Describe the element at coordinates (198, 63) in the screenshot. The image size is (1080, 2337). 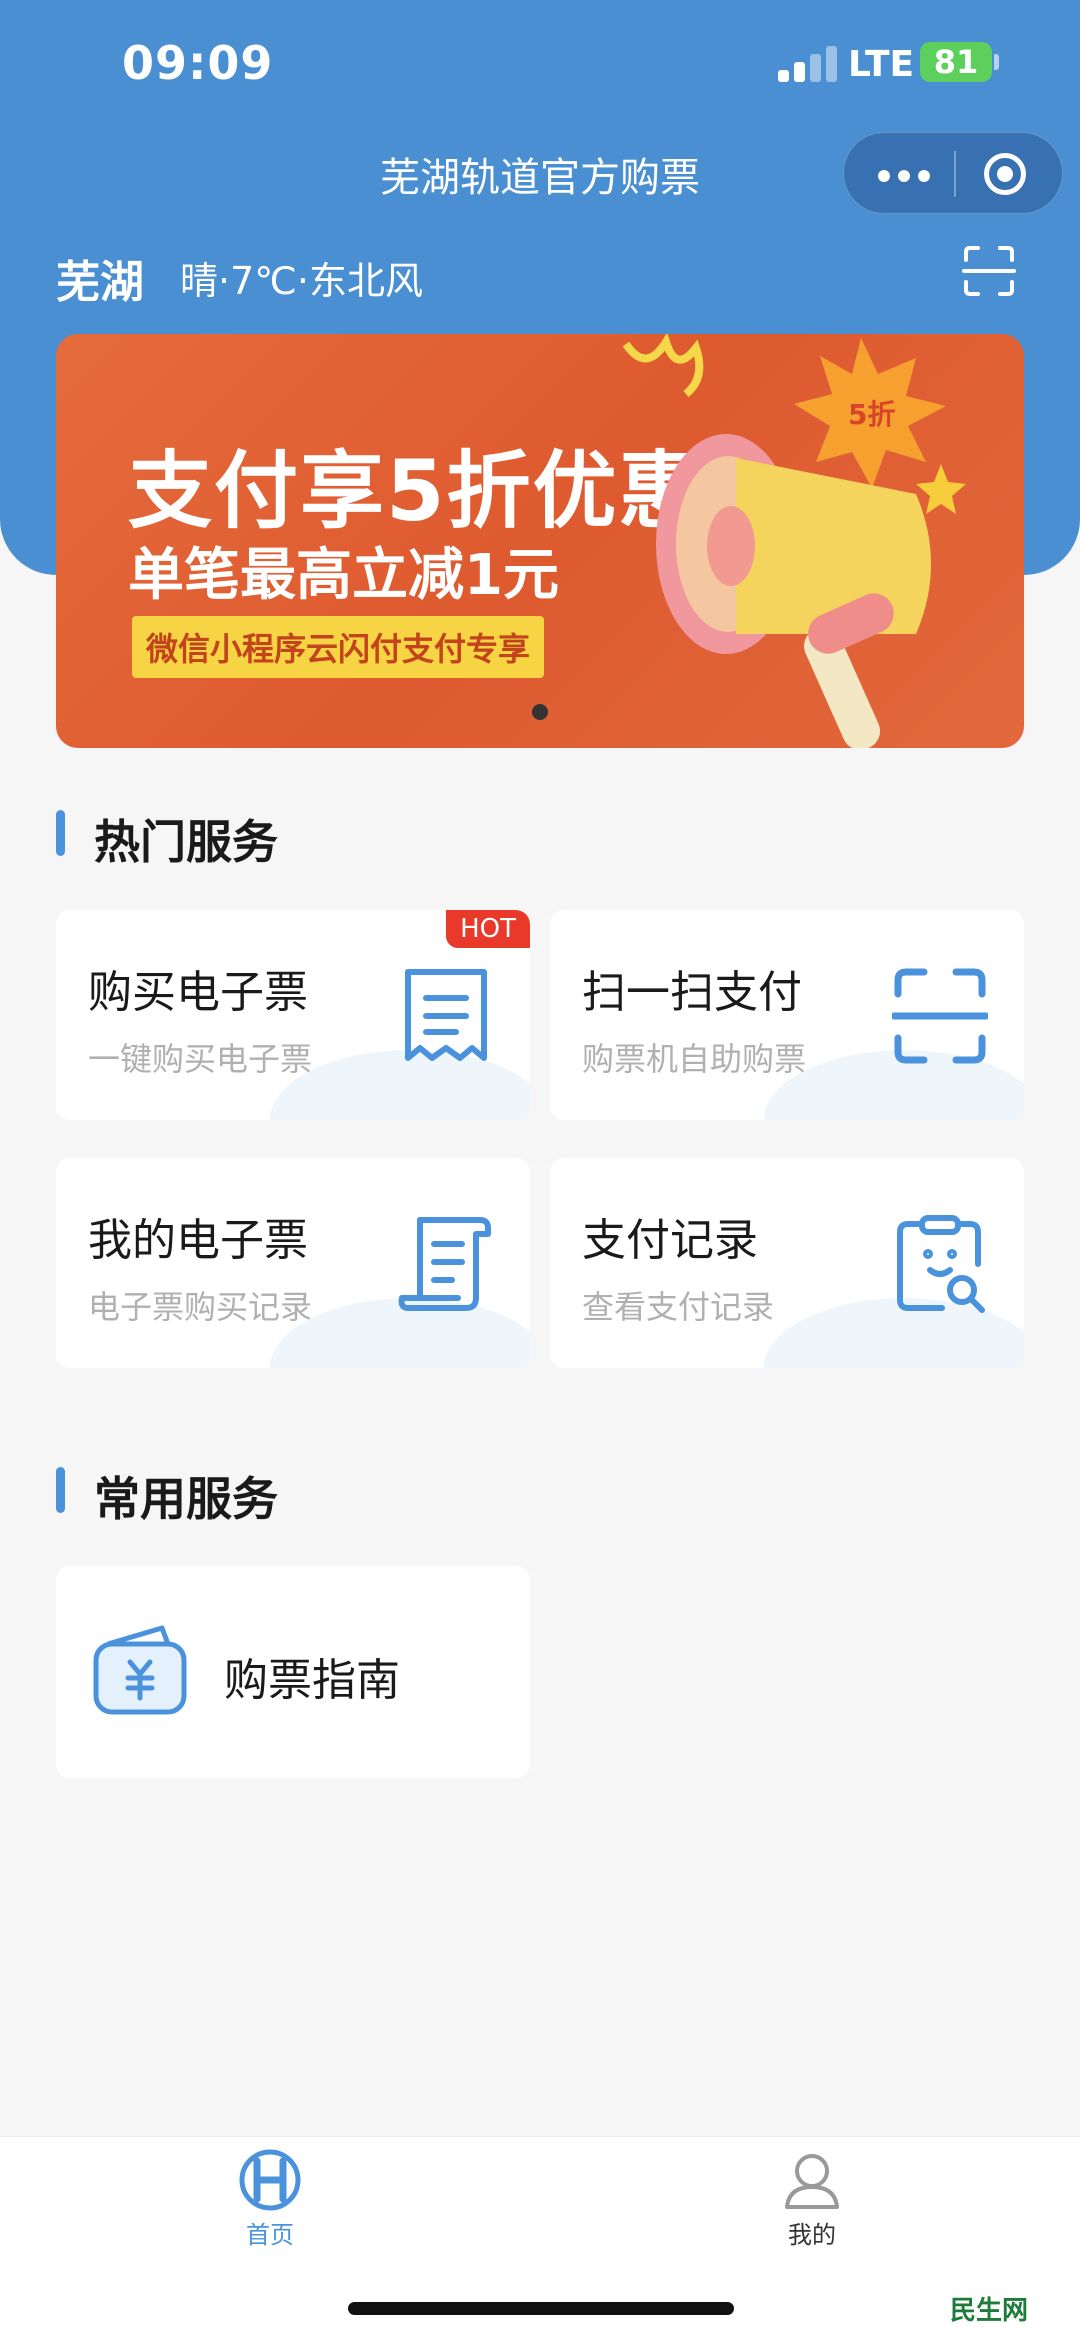
I see `status-time: 09:09` at that location.